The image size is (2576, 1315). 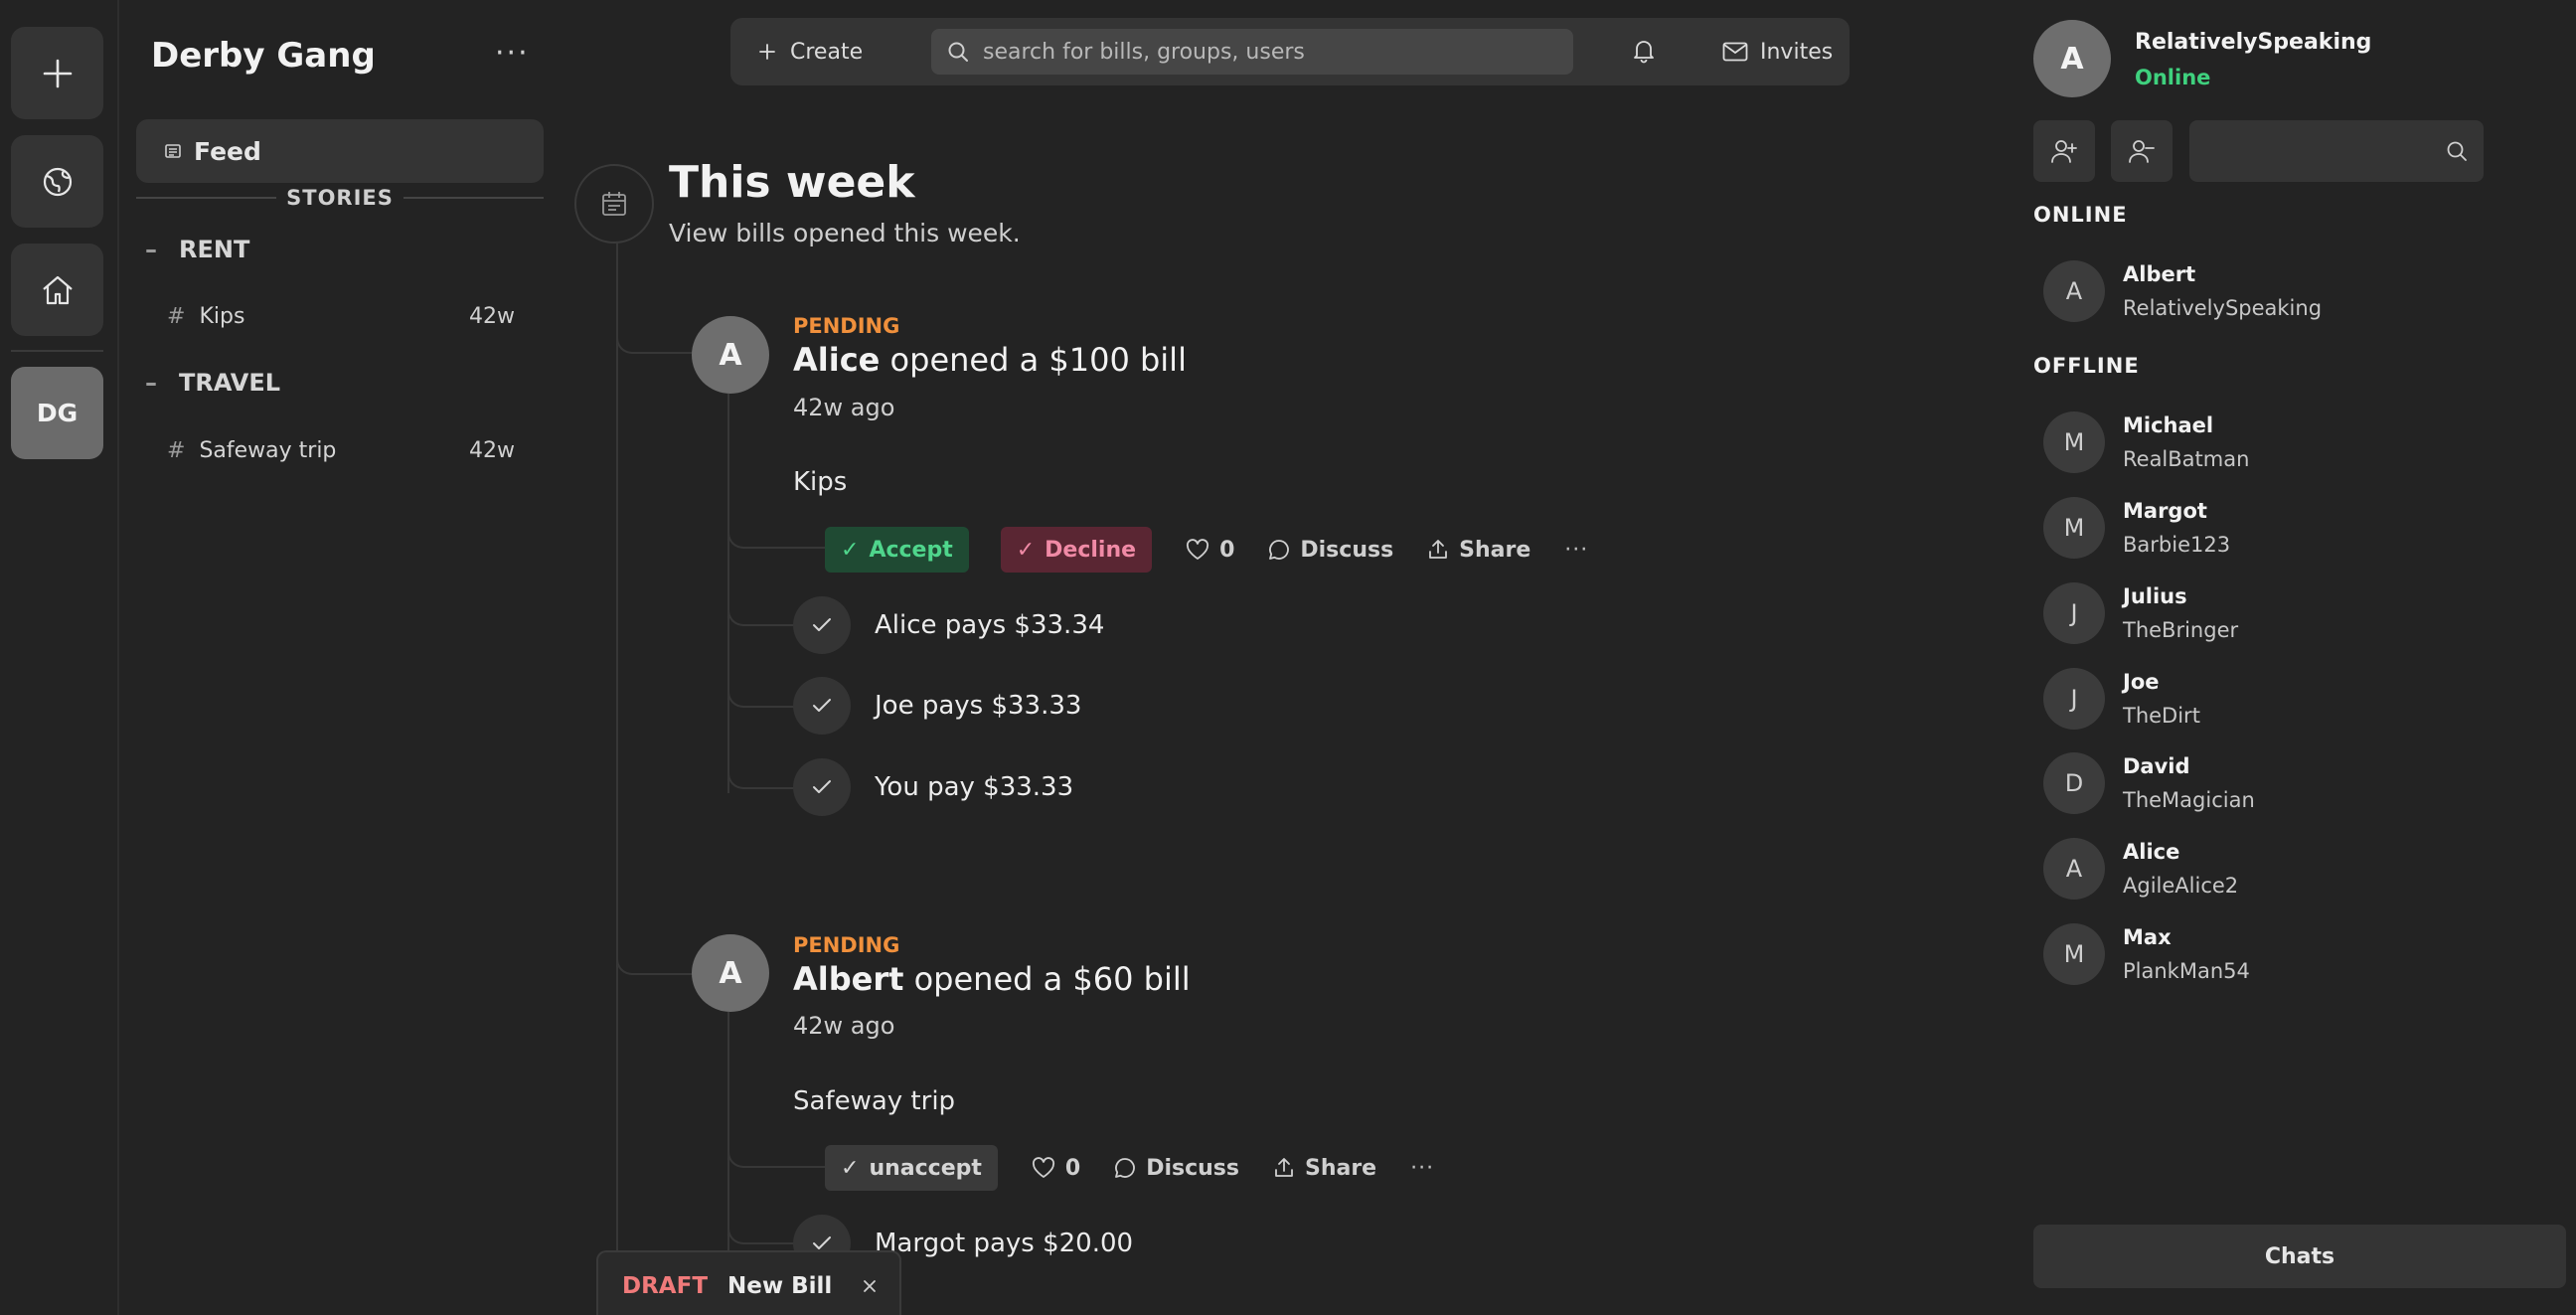 I want to click on bill-name: Safeway trip, so click(x=874, y=1101).